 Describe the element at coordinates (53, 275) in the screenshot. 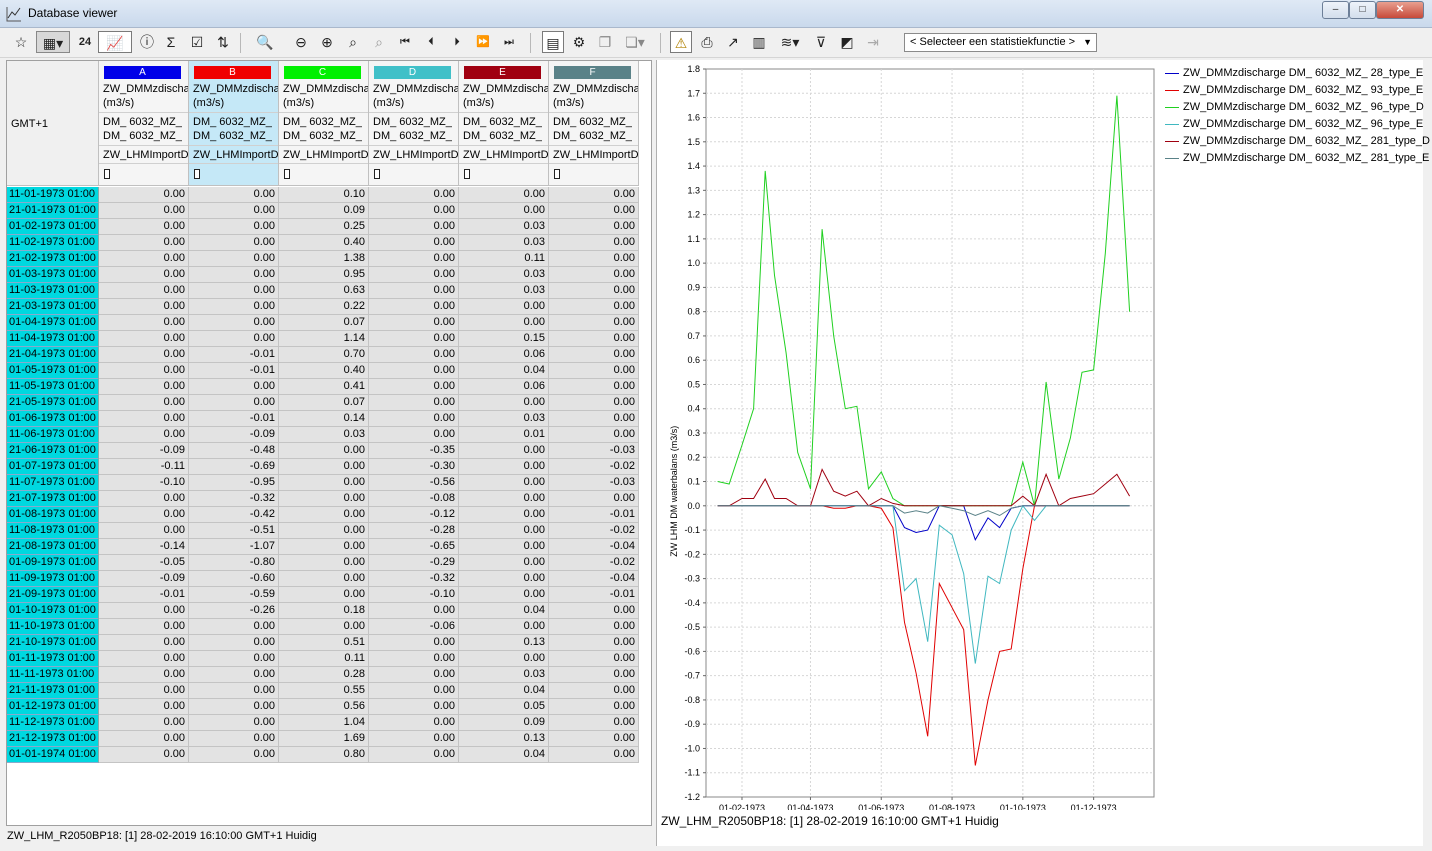

I see `row-date: 01-03-1973 01:00` at that location.